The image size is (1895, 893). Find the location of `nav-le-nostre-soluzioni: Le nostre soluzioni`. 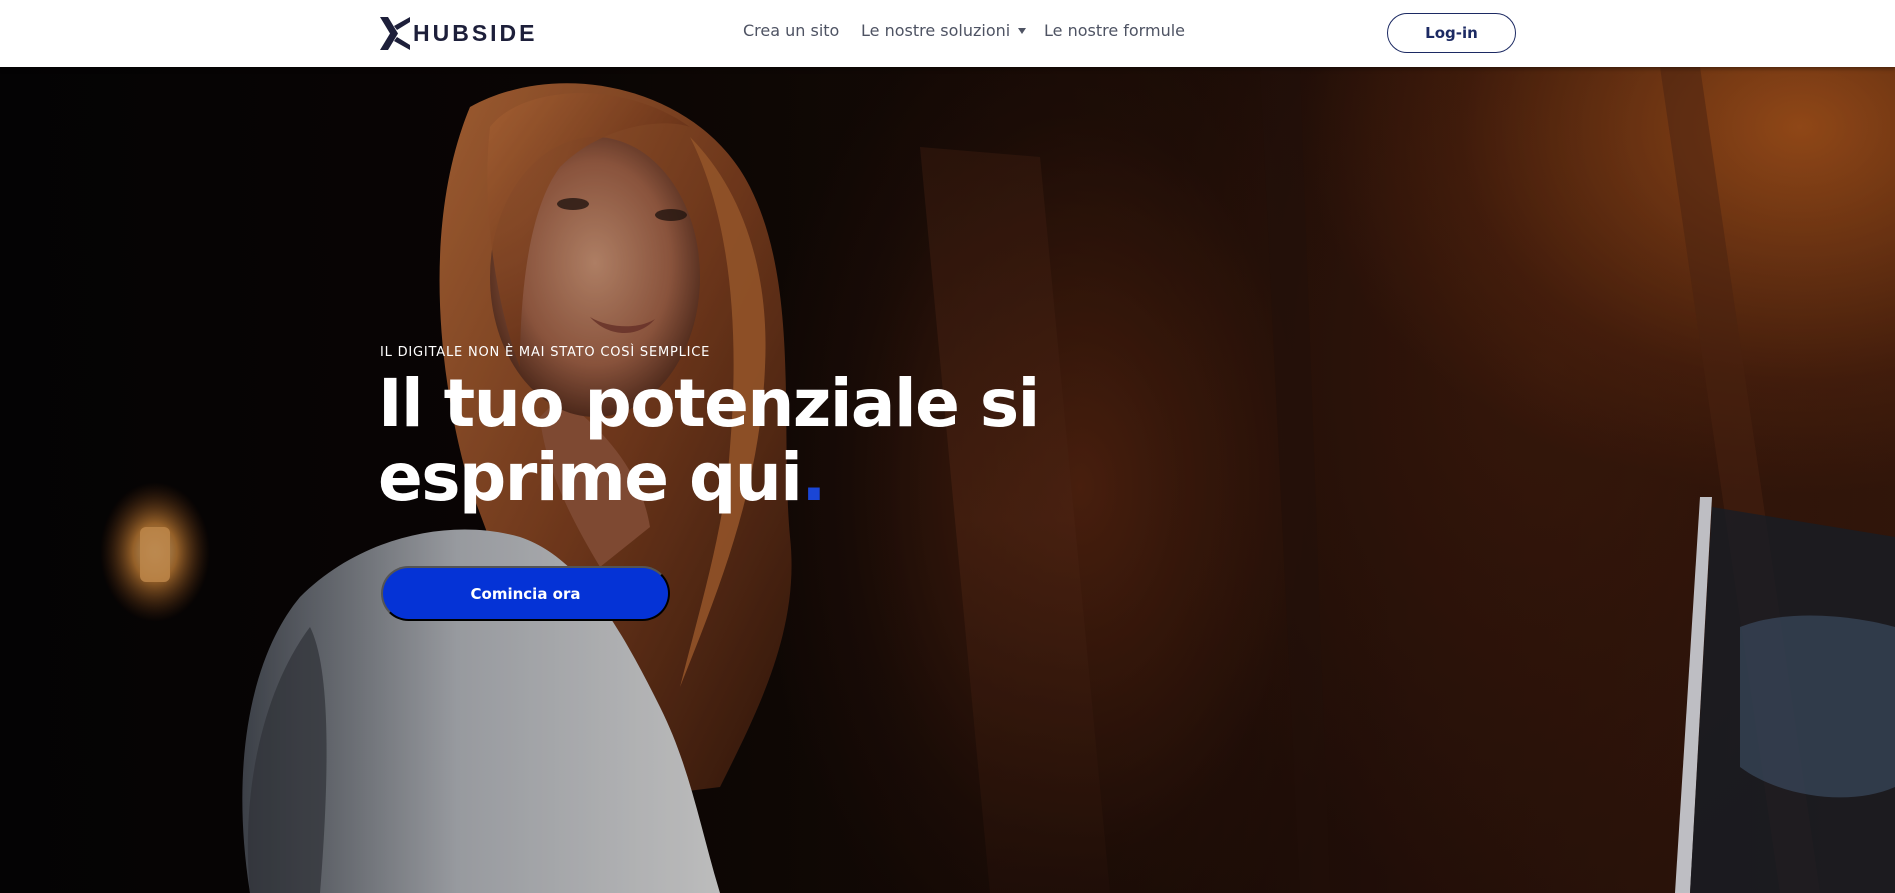

nav-le-nostre-soluzioni: Le nostre soluzioni is located at coordinates (944, 30).